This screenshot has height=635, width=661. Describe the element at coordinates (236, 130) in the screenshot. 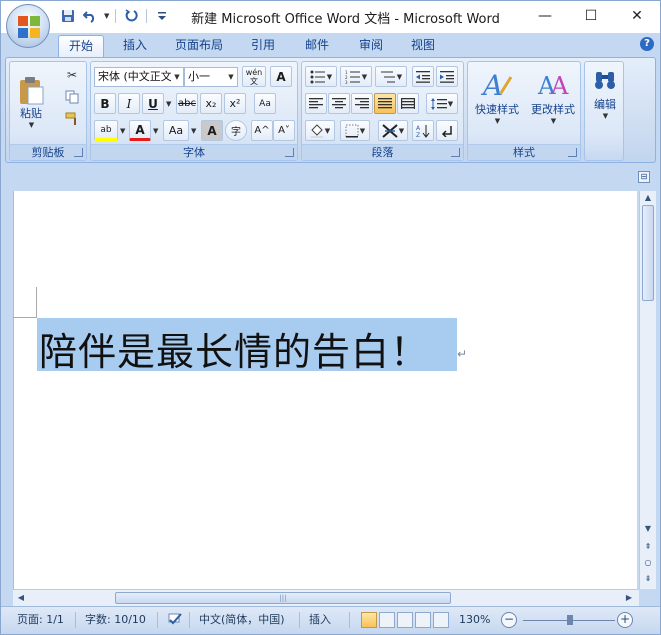

I see `enclose-characters-button: 字` at that location.